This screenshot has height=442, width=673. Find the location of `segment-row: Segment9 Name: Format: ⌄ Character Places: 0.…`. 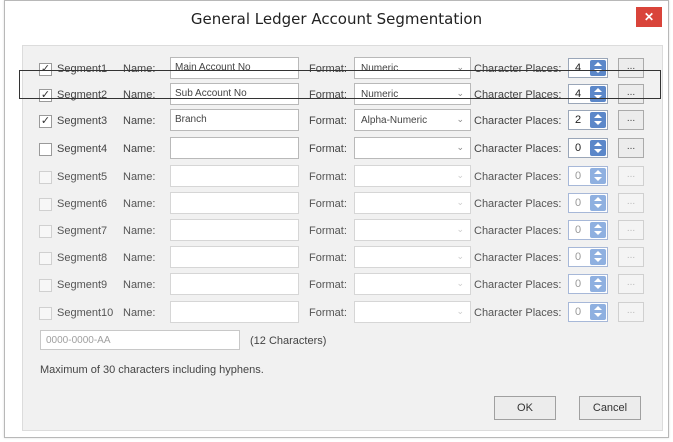

segment-row: Segment9 Name: Format: ⌄ Character Places: 0.… is located at coordinates (342, 286).